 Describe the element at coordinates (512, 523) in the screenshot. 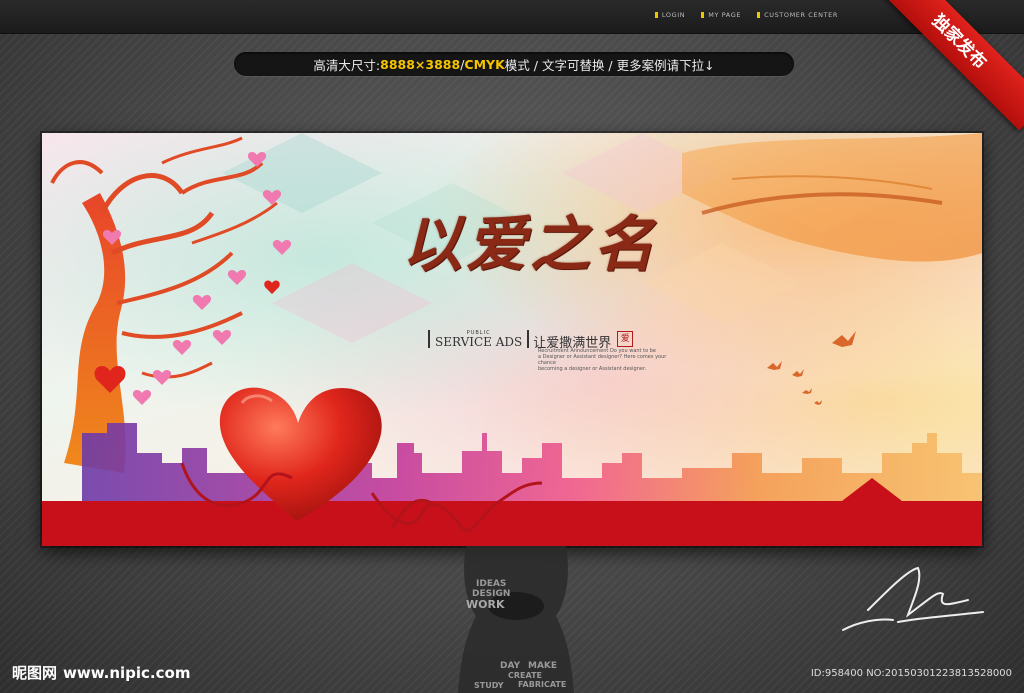

I see `red-ground` at that location.